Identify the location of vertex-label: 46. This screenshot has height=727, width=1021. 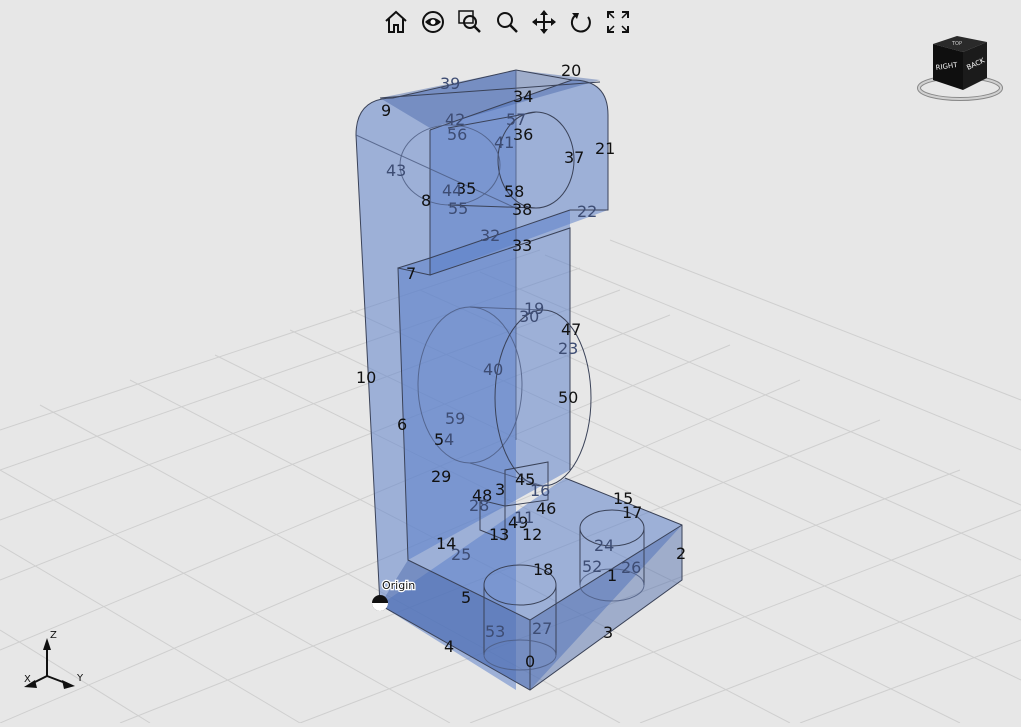
(546, 508).